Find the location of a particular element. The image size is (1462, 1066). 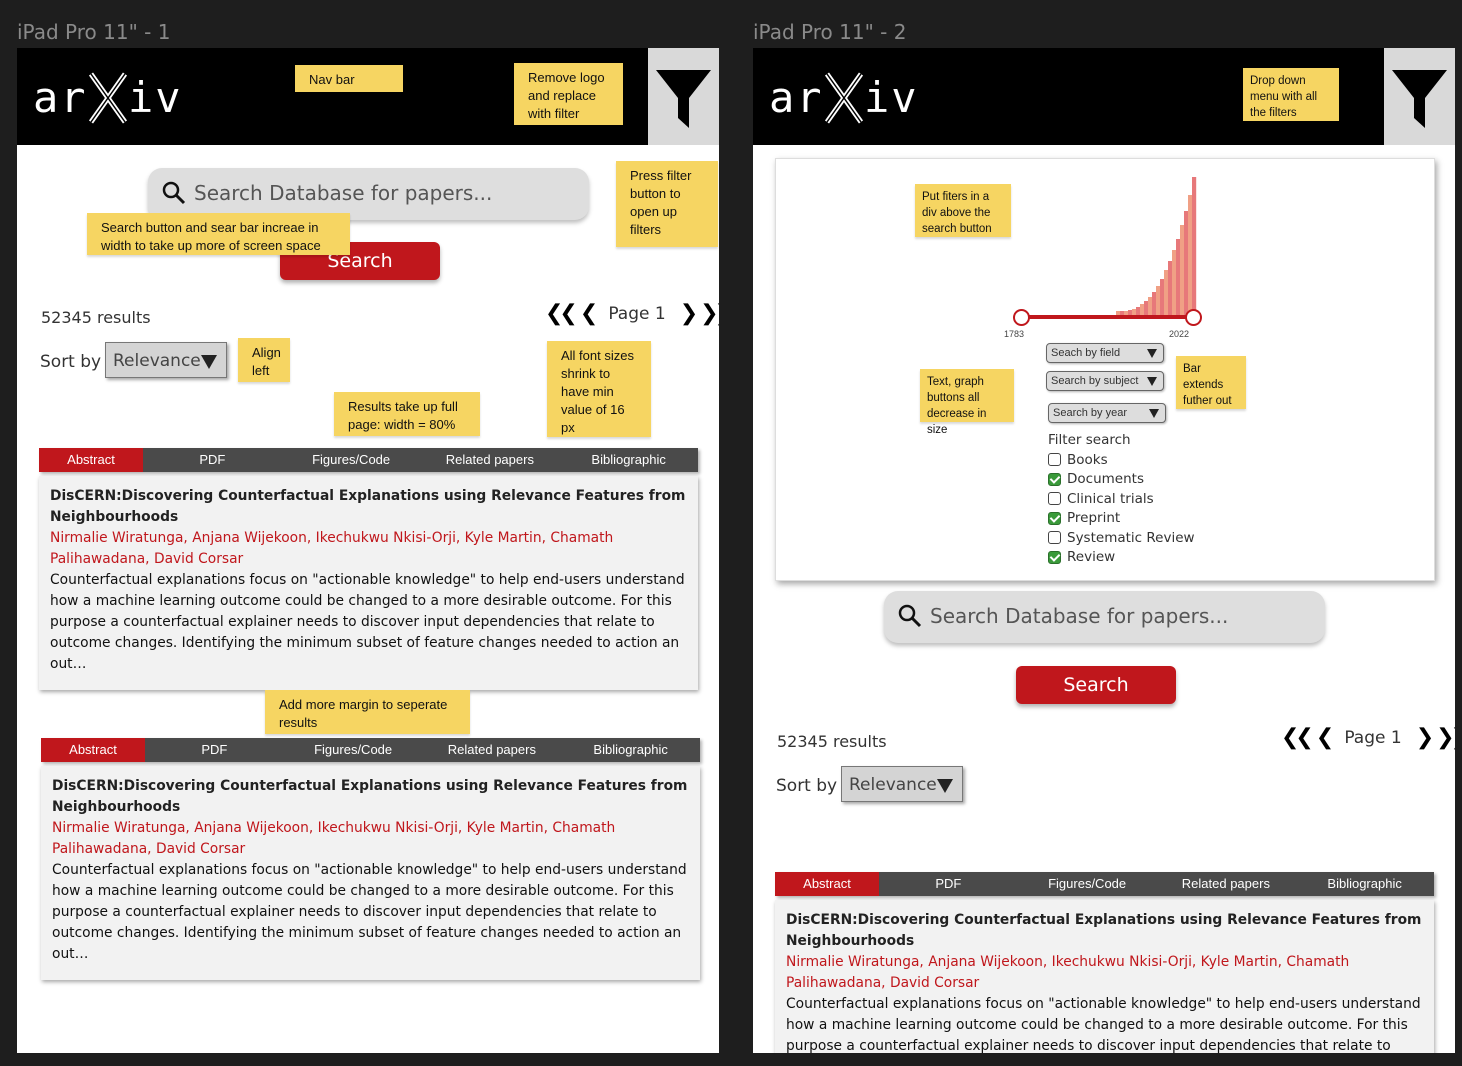

note-dropdown: Drop down menu with all the filters is located at coordinates (1291, 94).